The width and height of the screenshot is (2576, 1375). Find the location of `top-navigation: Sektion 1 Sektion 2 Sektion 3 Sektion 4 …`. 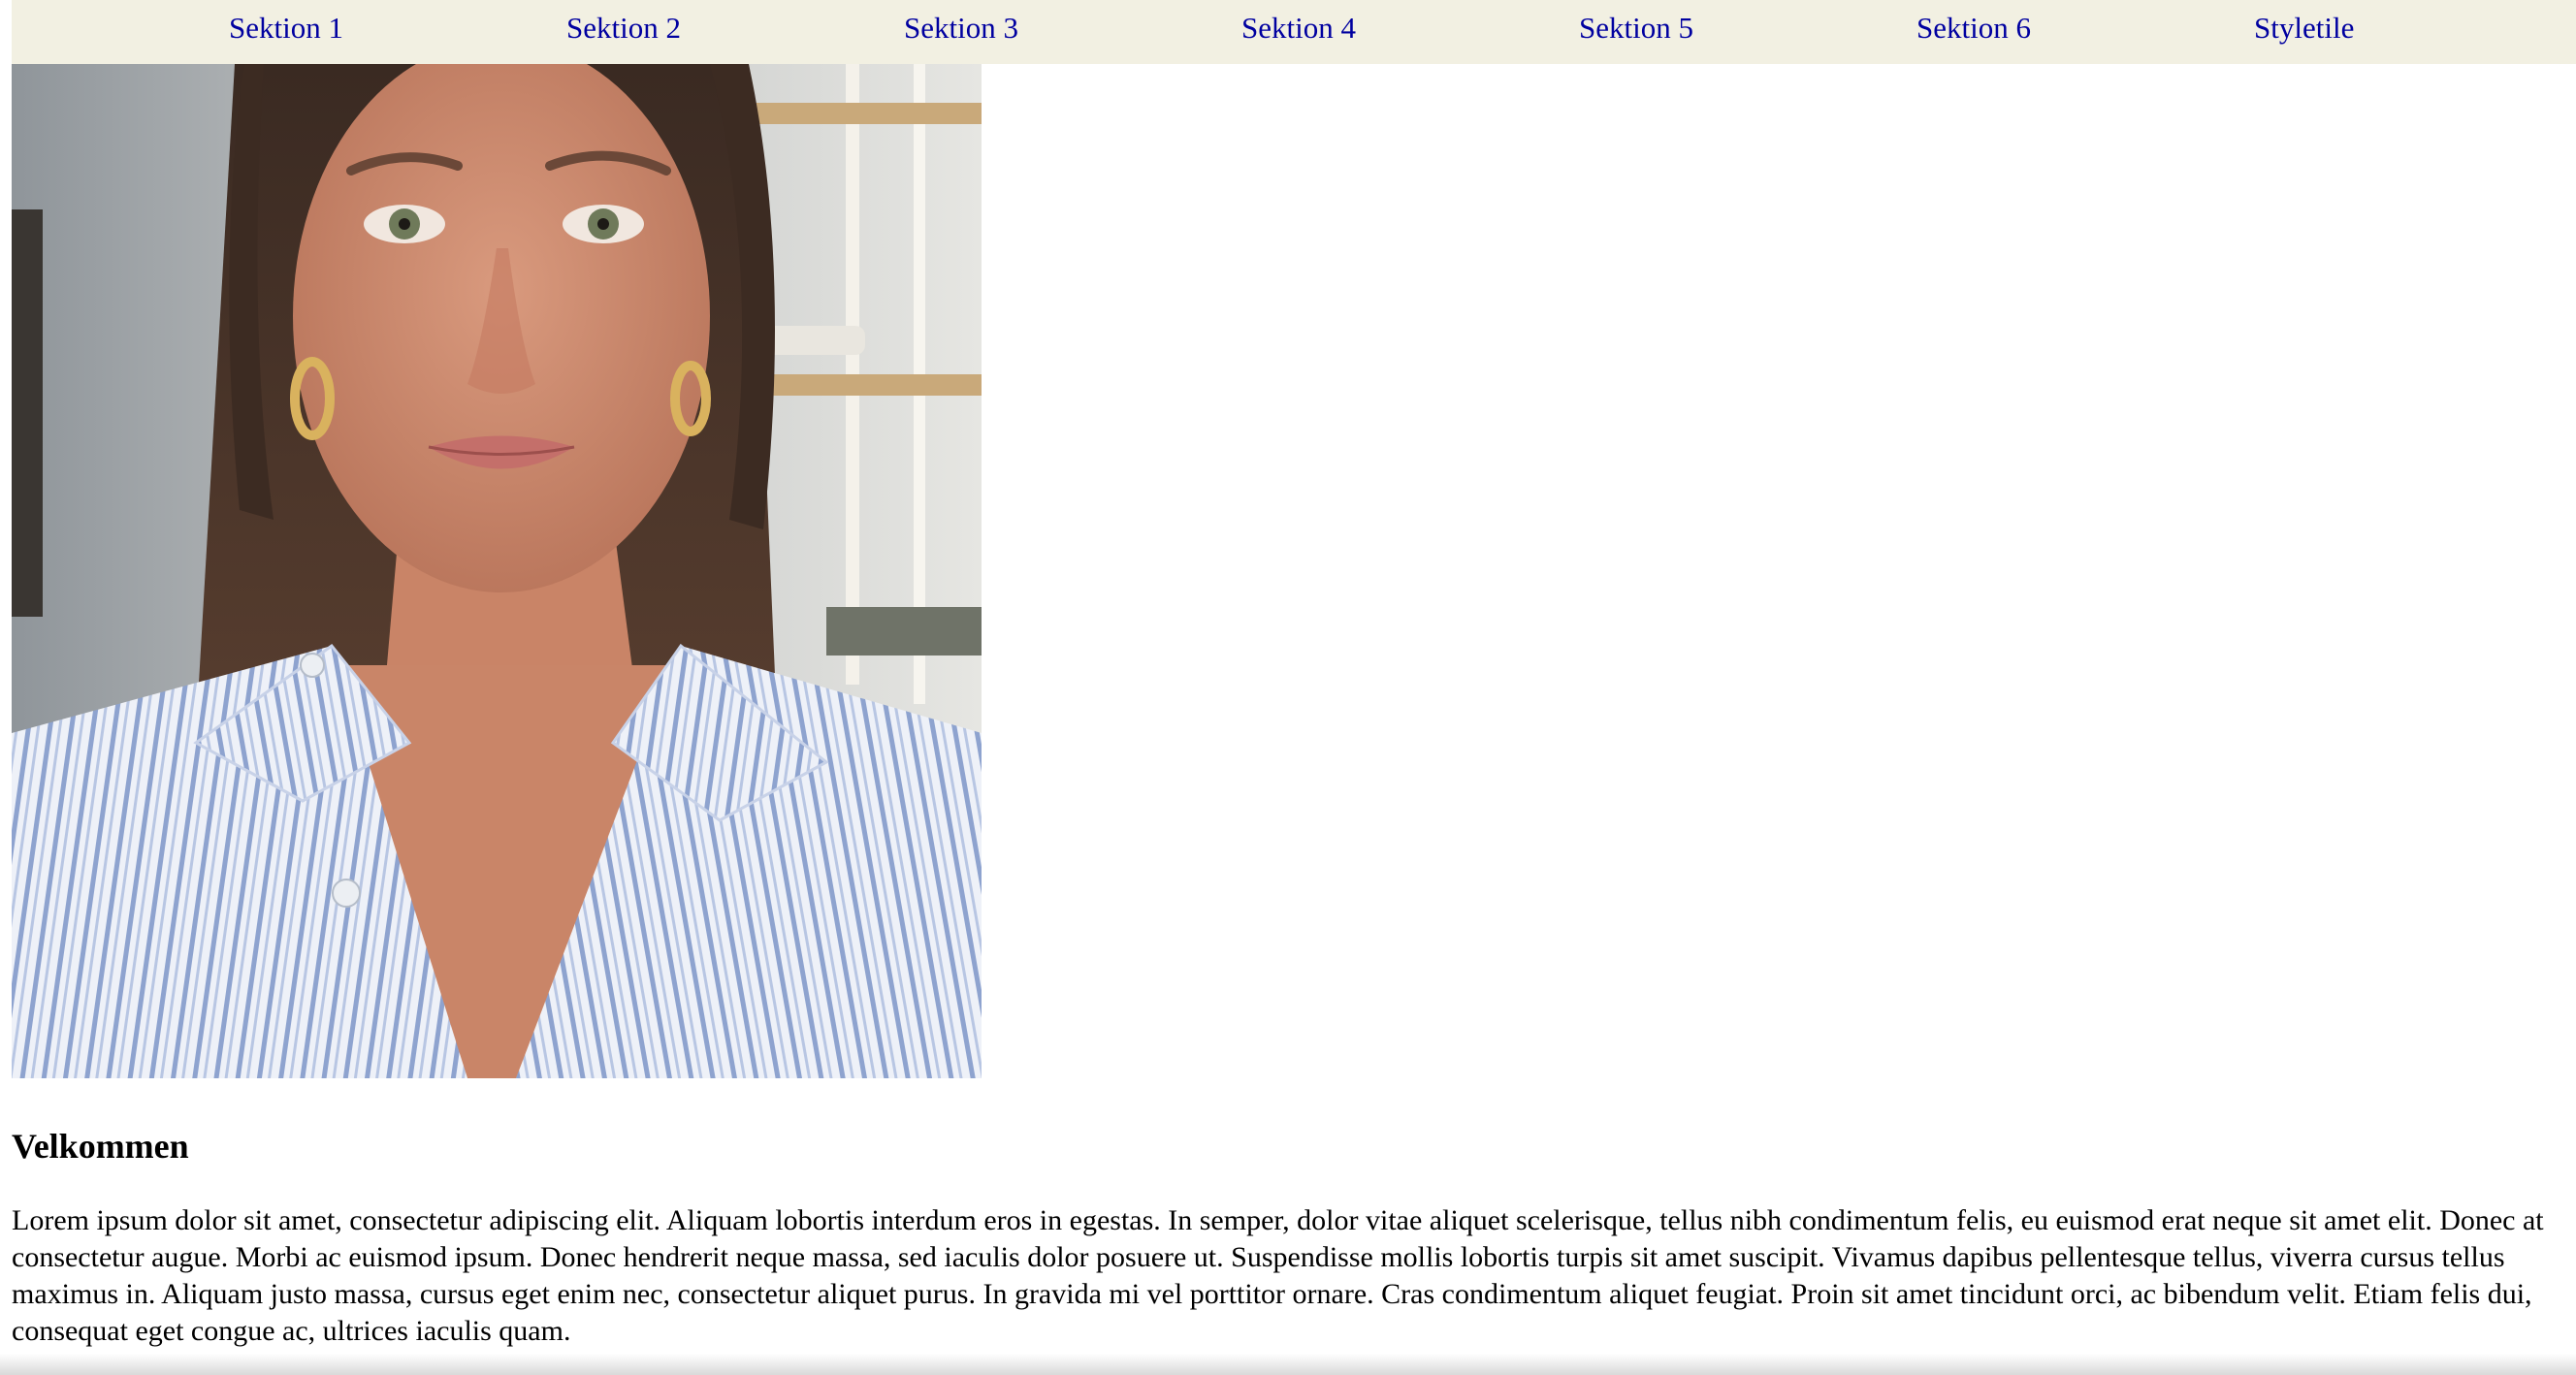

top-navigation: Sektion 1 Sektion 2 Sektion 3 Sektion 4 … is located at coordinates (1294, 32).